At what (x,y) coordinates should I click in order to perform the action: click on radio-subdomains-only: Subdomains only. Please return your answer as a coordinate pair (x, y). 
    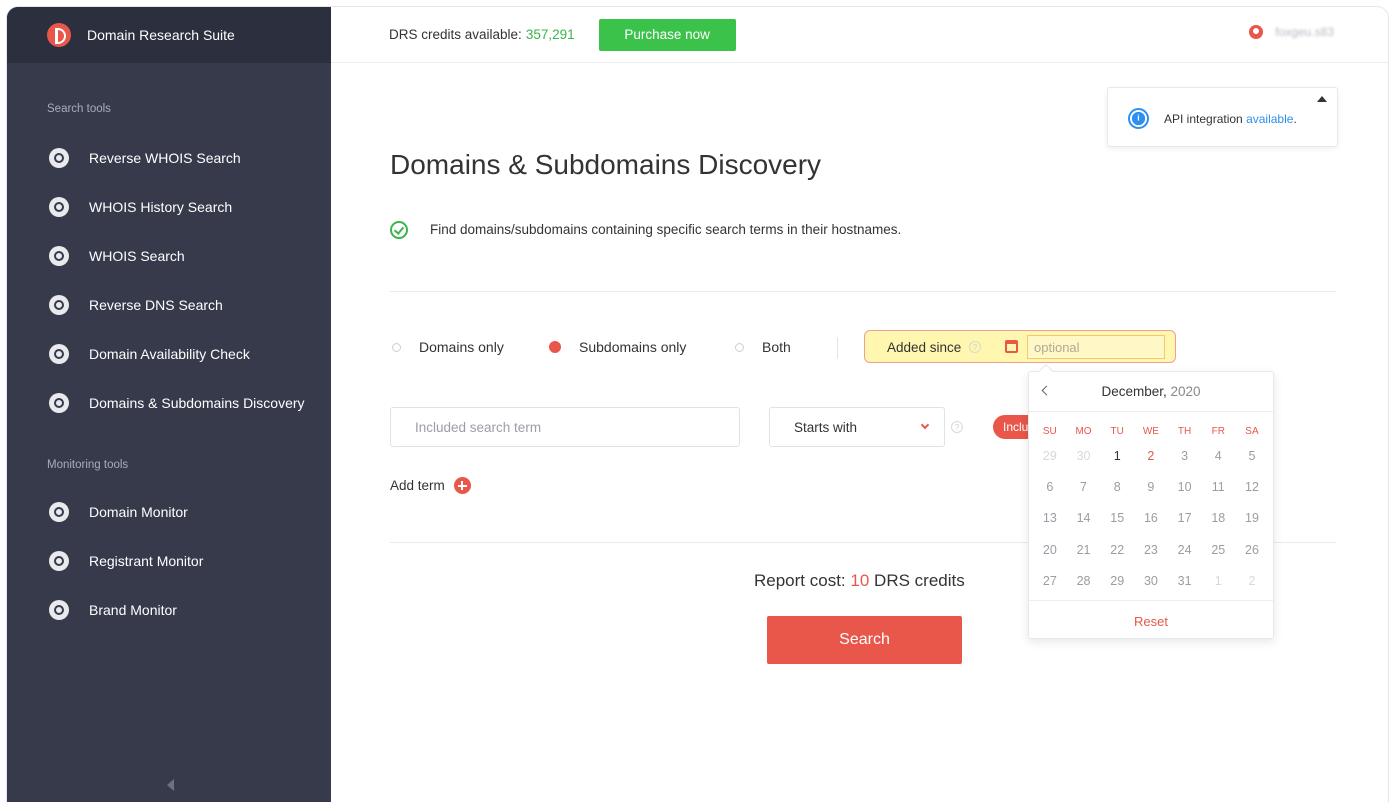
    Looking at the image, I should click on (617, 347).